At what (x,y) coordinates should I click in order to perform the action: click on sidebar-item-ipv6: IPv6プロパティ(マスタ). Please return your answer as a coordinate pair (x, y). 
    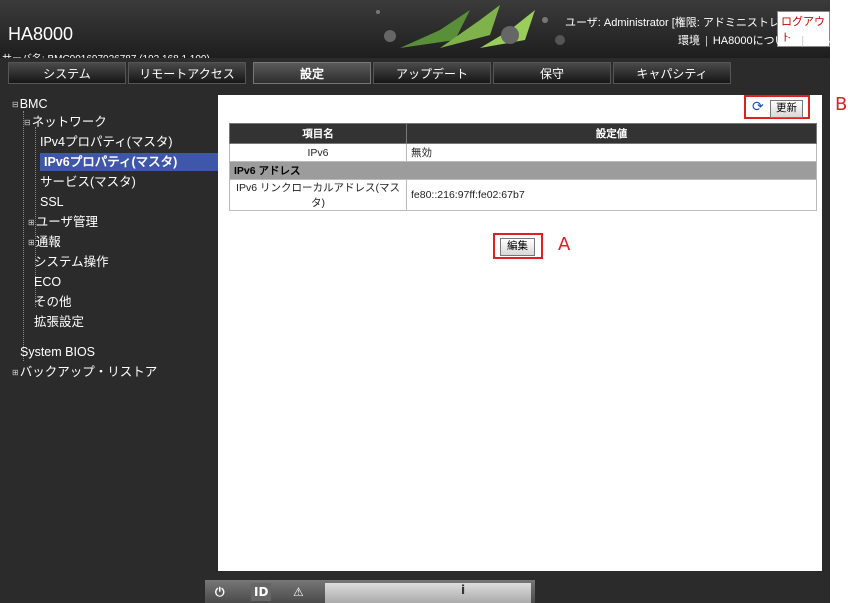
    Looking at the image, I should click on (131, 162).